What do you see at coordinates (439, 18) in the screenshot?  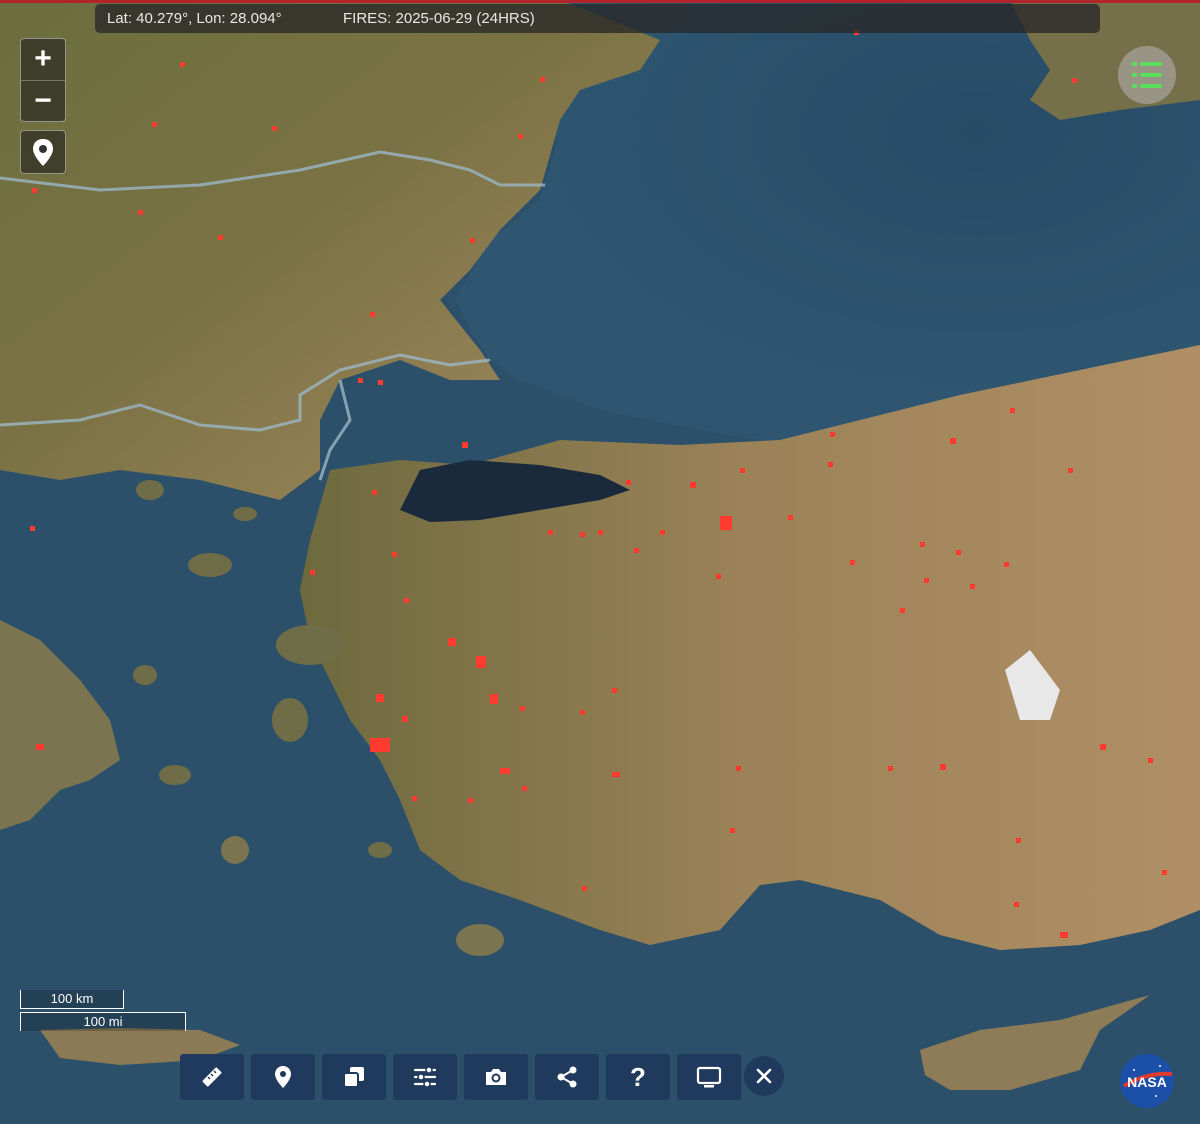 I see `fires-date-label: FIRES: 2025-06-29 (24HRS)` at bounding box center [439, 18].